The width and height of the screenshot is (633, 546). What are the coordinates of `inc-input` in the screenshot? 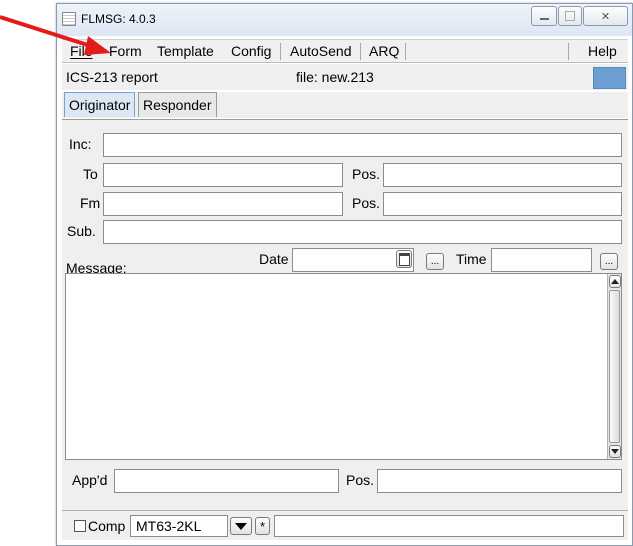 It's located at (362, 145).